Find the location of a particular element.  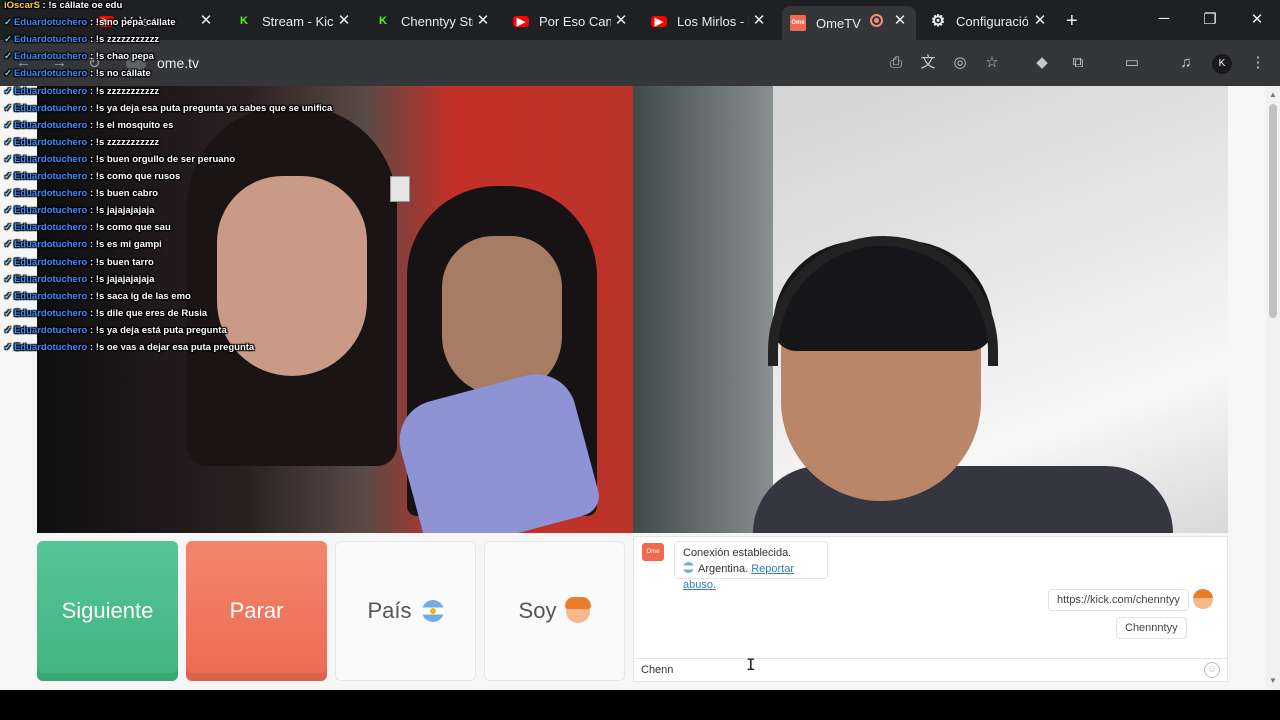

overlay-chat-line: ✓ Eduardotuchero : !s como que rusos is located at coordinates (92, 176).